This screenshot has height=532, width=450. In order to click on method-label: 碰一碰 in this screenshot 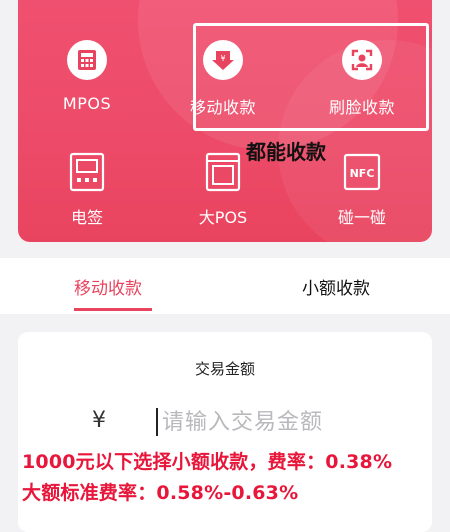, I will do `click(361, 217)`.